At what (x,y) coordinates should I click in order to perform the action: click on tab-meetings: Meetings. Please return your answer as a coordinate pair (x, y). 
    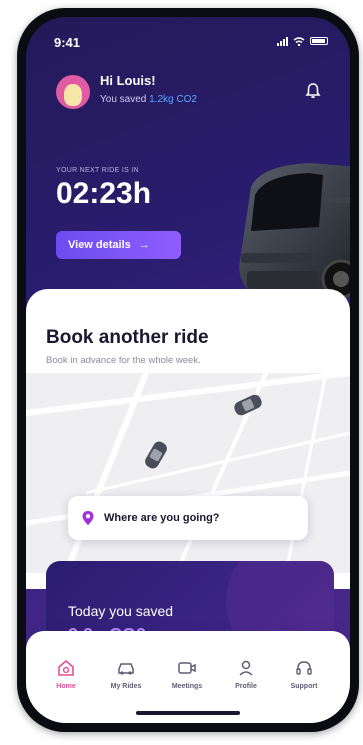
    Looking at the image, I should click on (187, 673).